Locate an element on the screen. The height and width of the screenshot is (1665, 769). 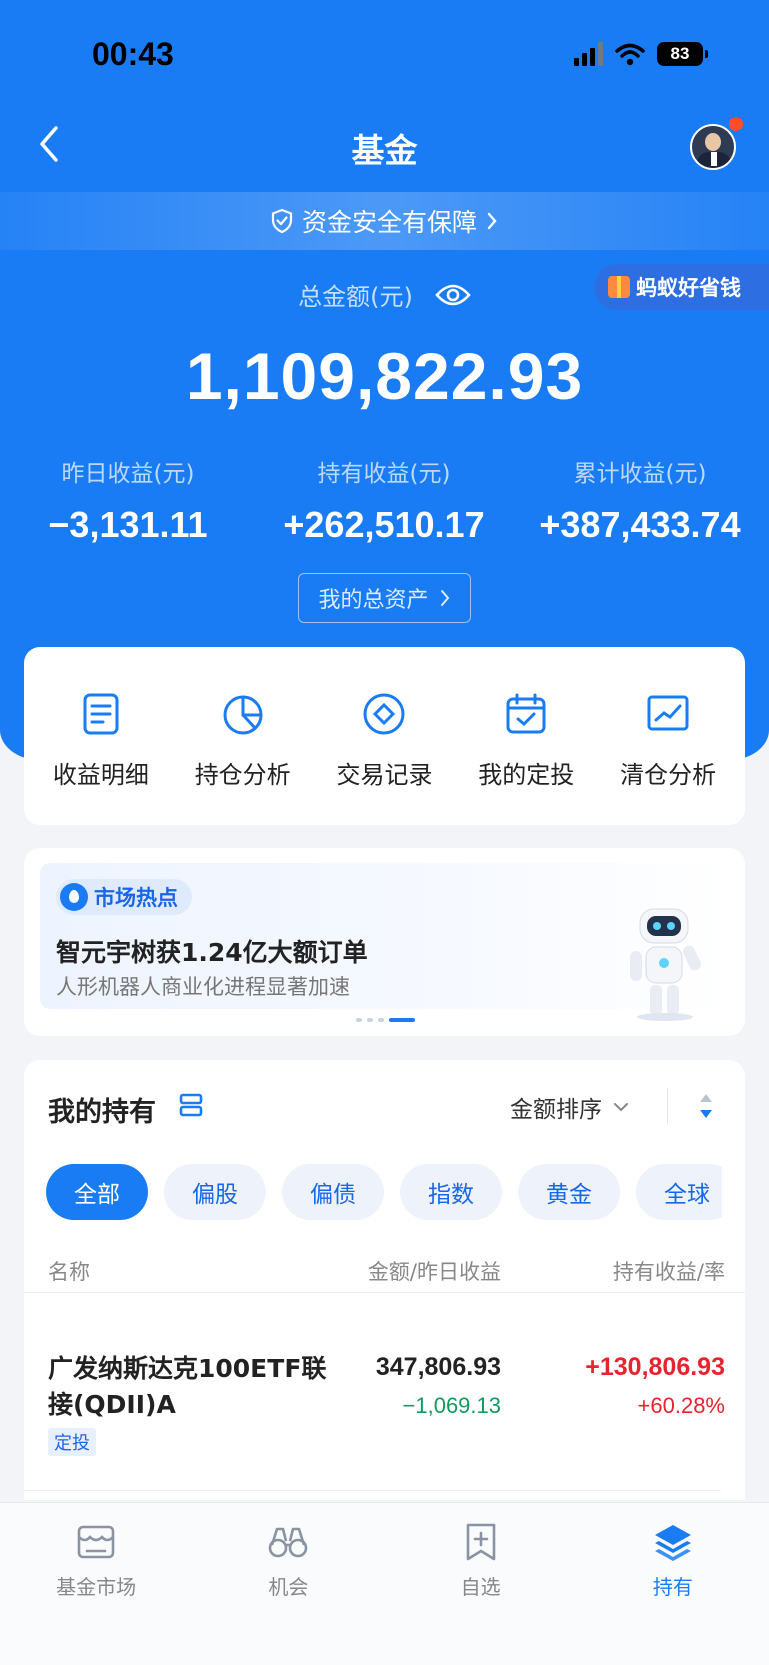
market-icon is located at coordinates (96, 1542).